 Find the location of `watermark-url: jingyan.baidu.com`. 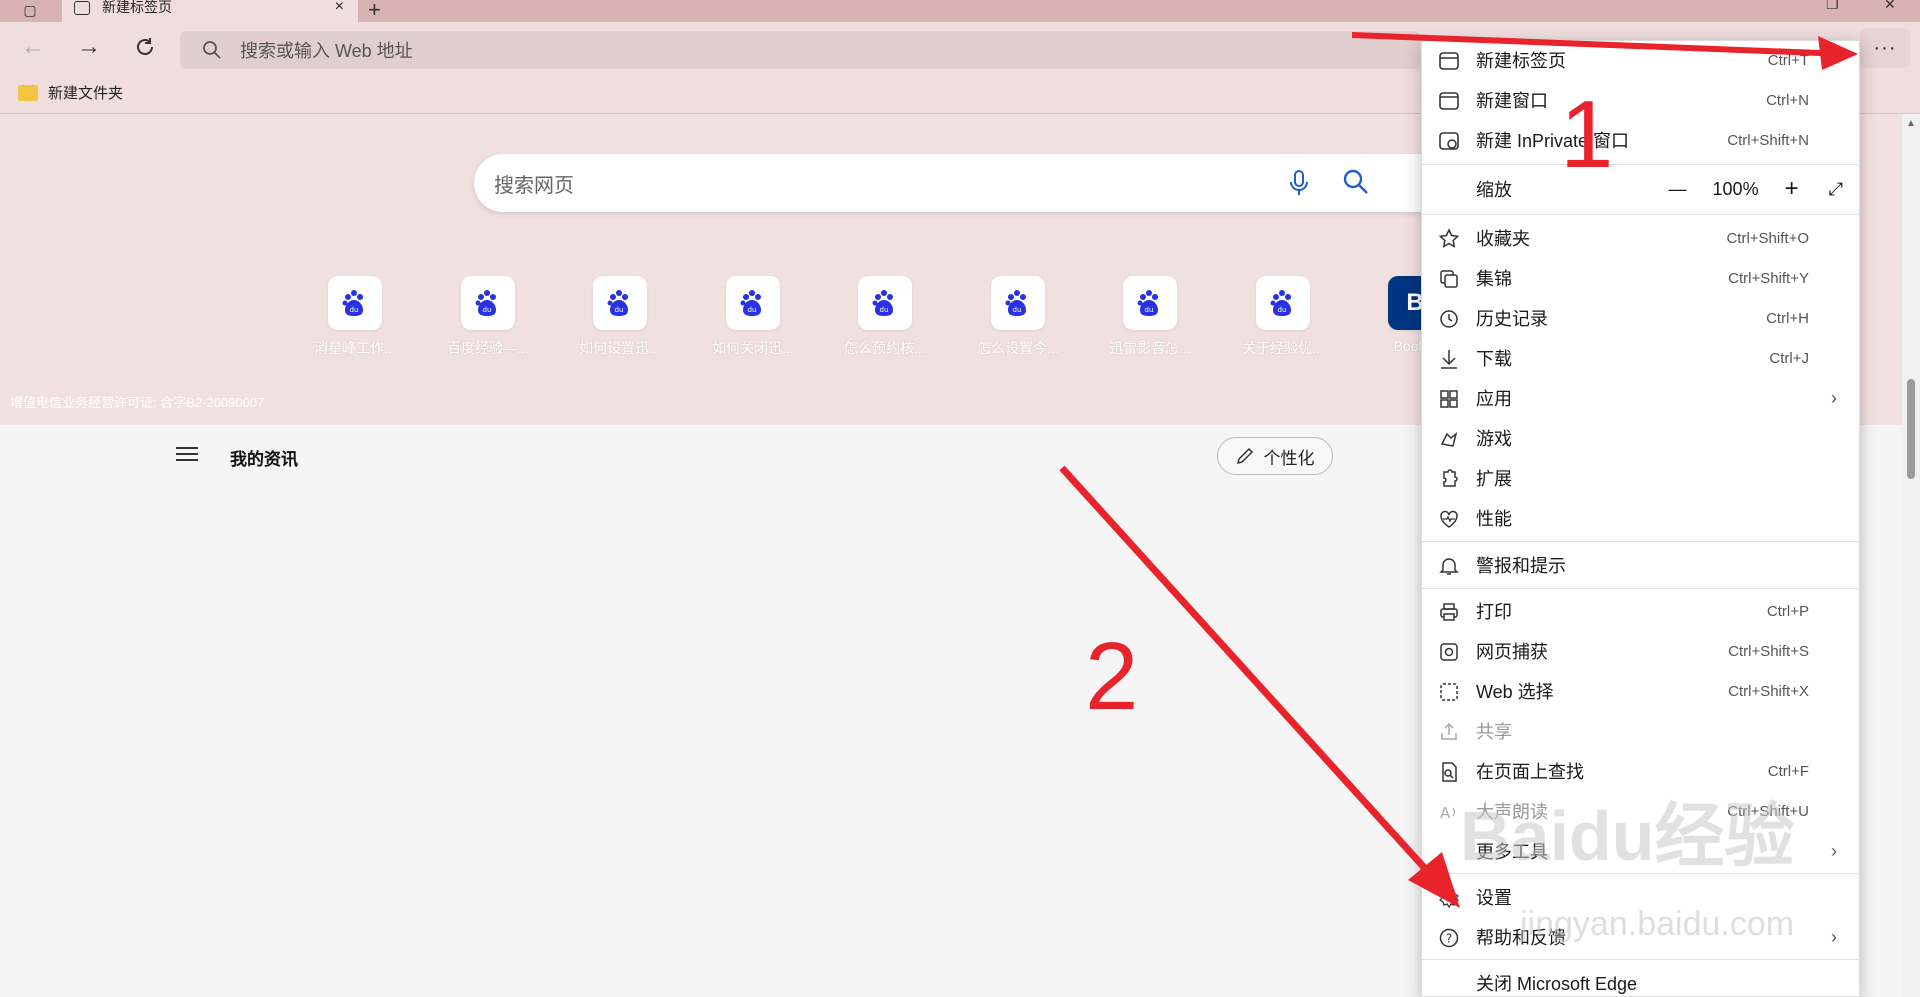

watermark-url: jingyan.baidu.com is located at coordinates (1657, 924).